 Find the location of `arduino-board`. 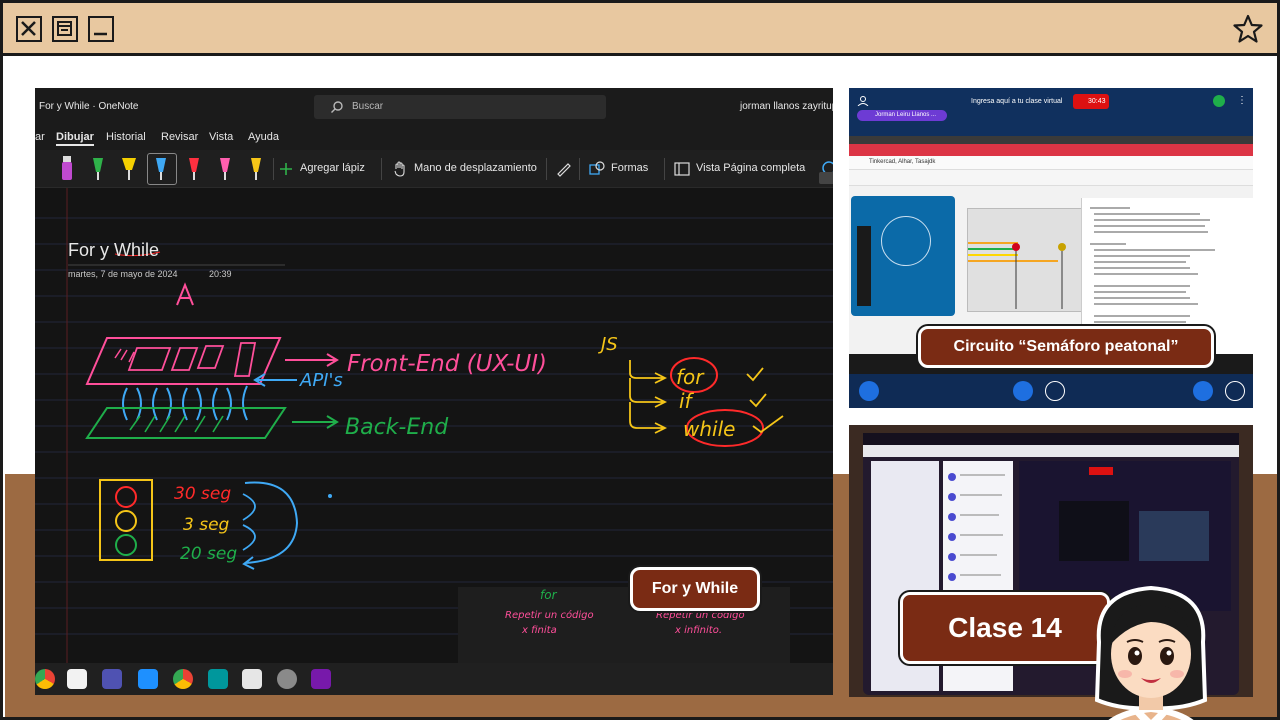

arduino-board is located at coordinates (903, 256).